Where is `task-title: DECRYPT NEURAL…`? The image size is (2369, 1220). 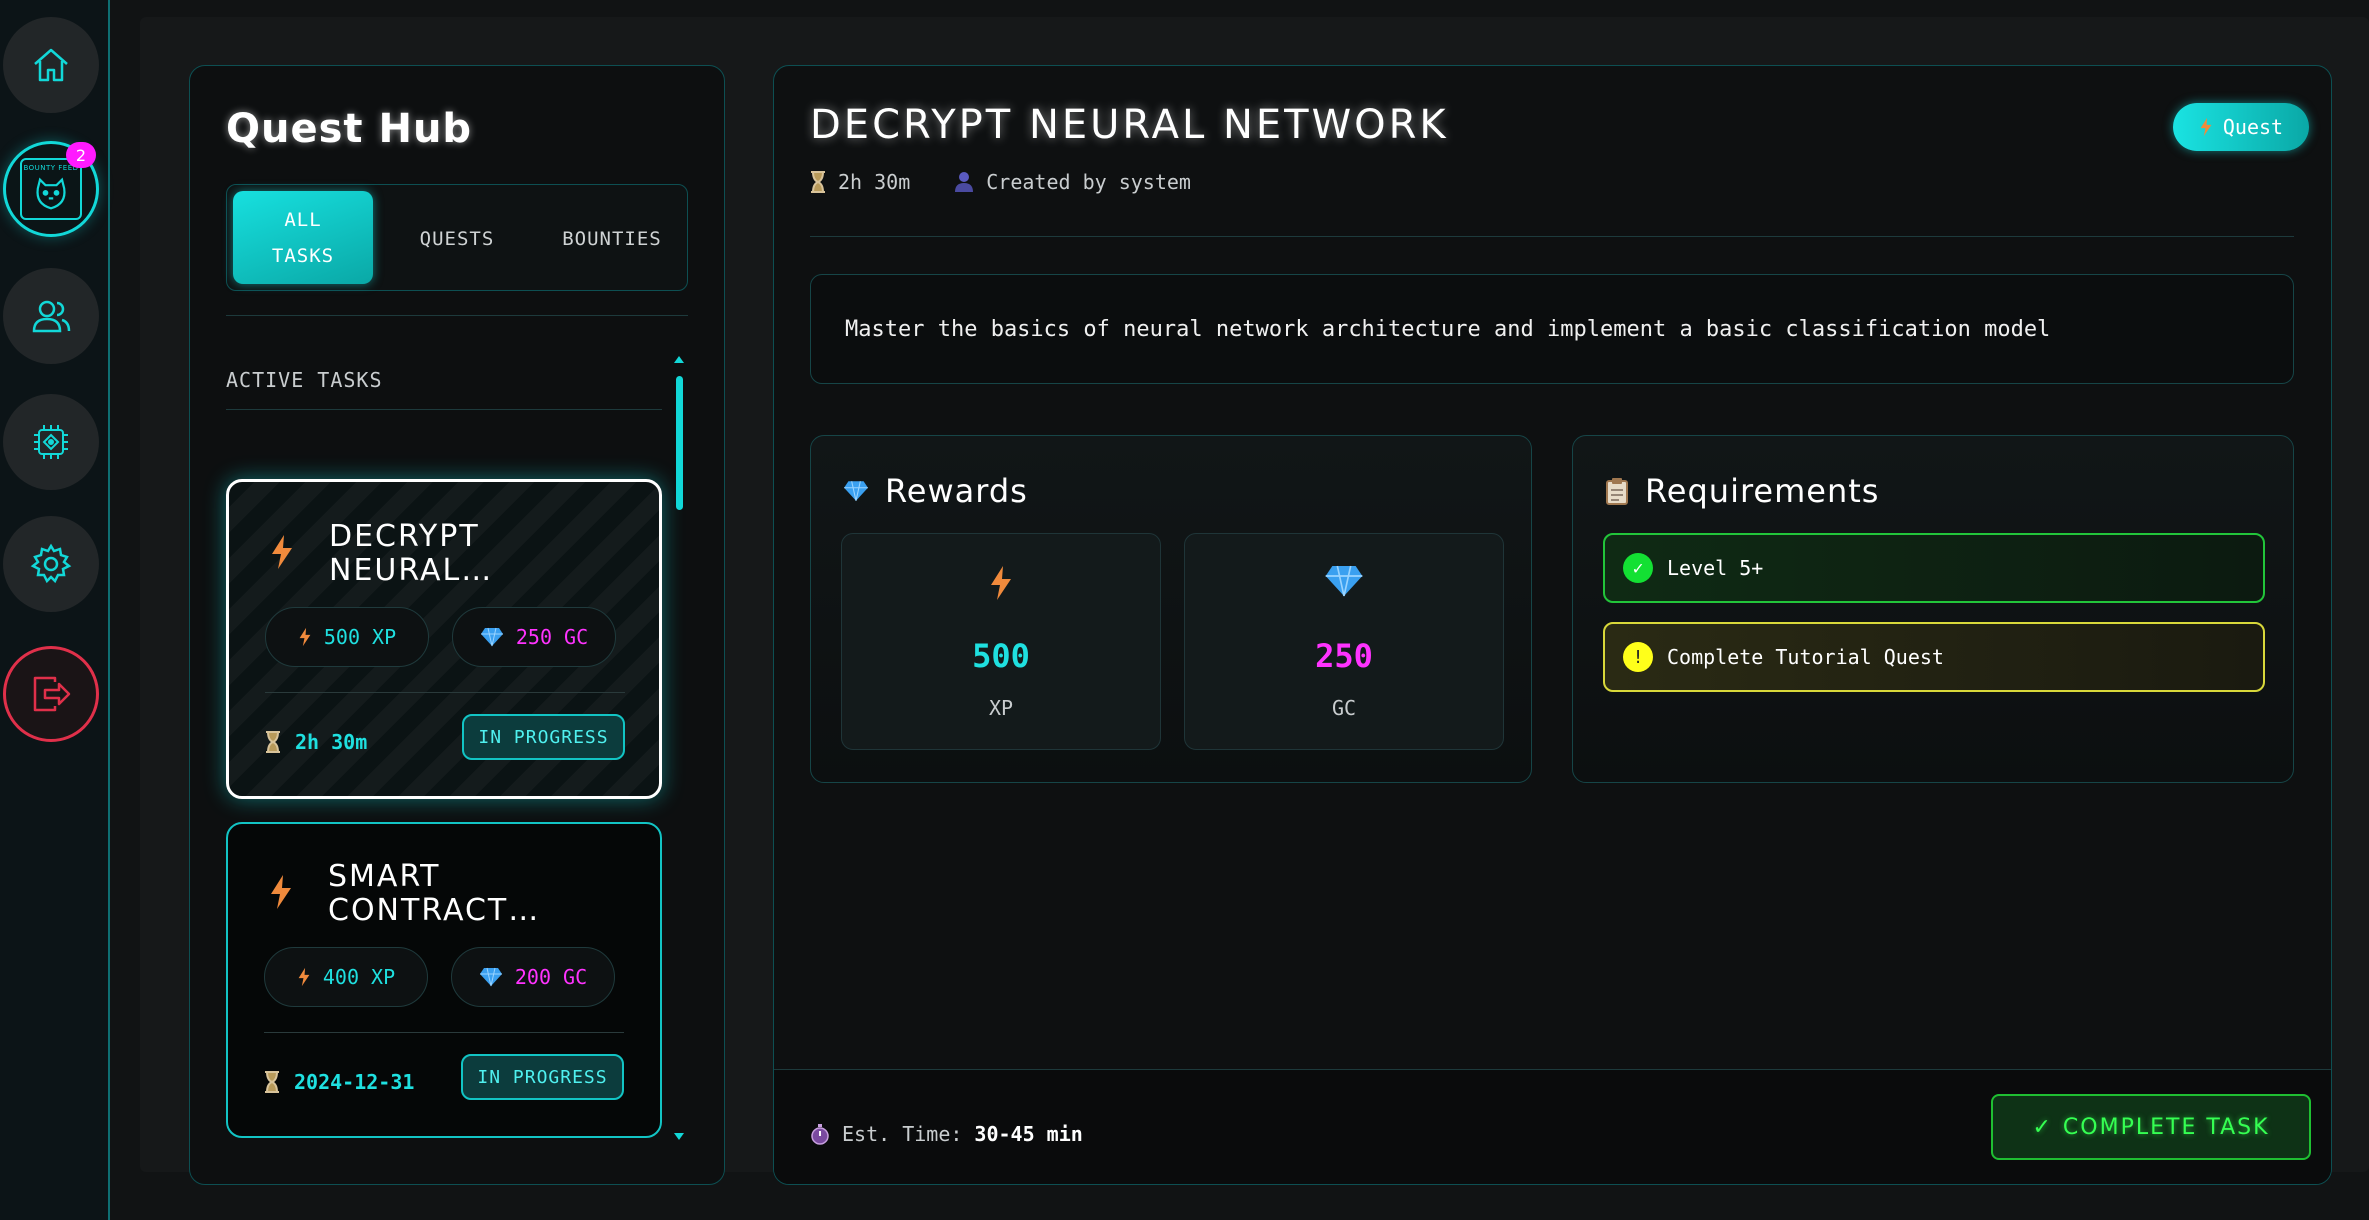
task-title: DECRYPT NEURAL… is located at coordinates (411, 553).